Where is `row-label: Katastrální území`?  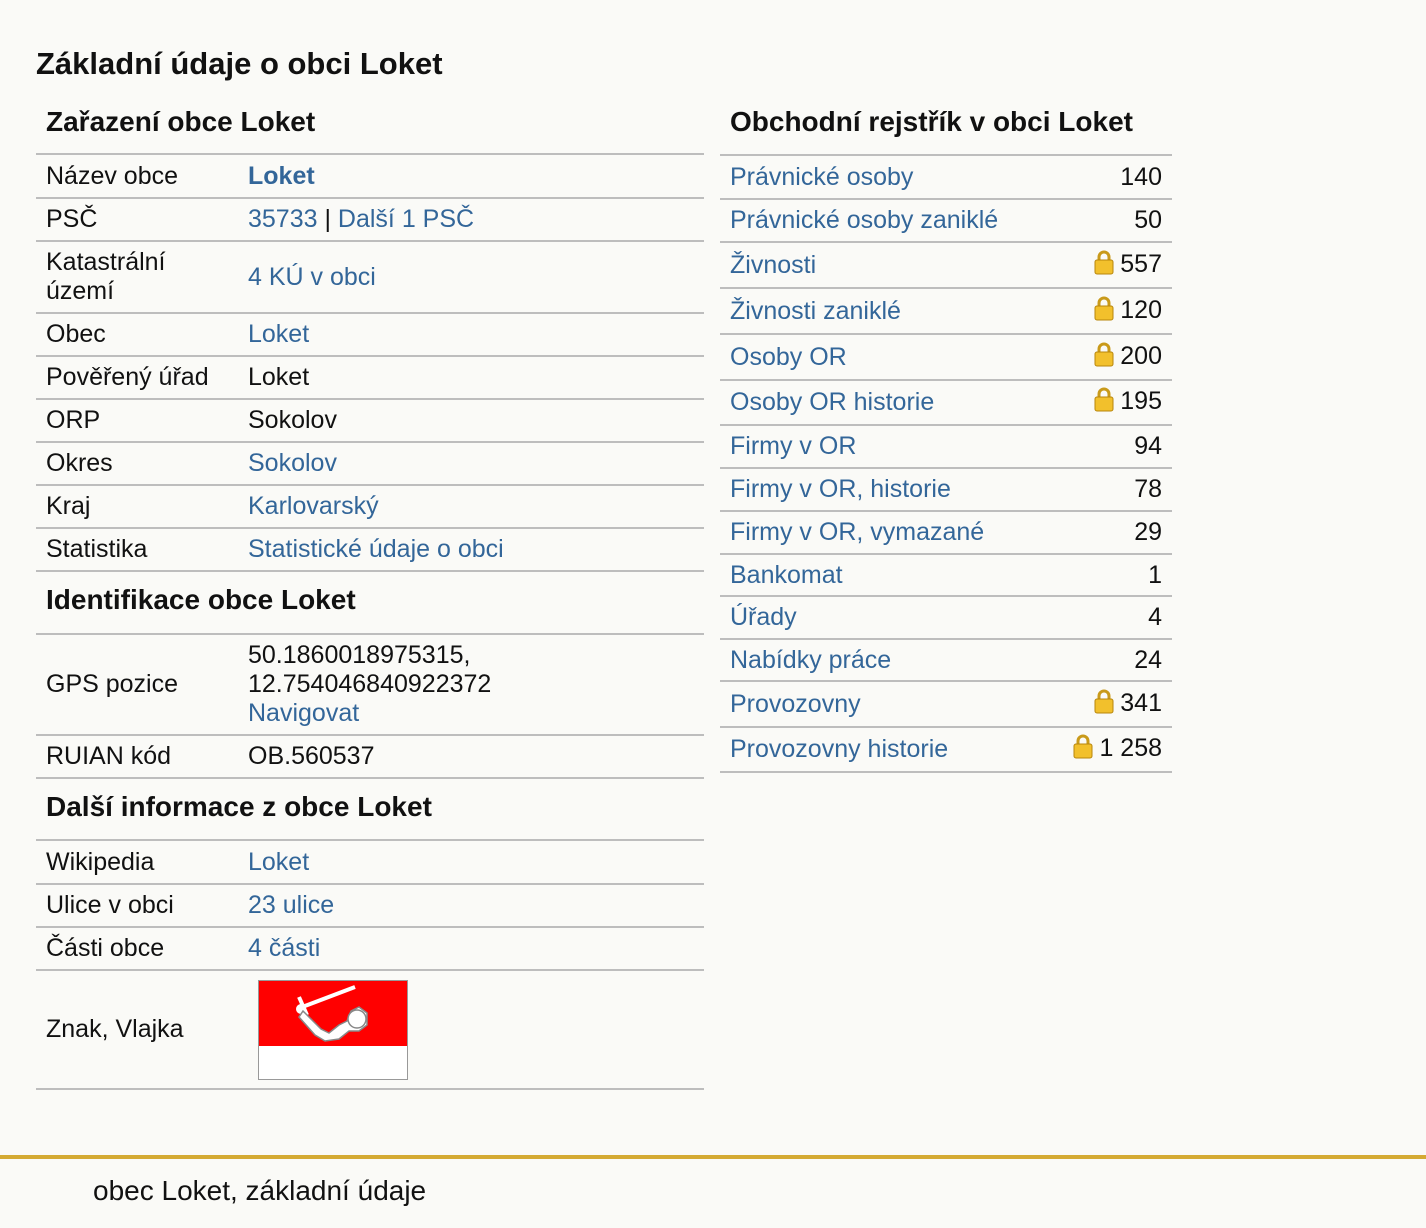 row-label: Katastrální území is located at coordinates (137, 277).